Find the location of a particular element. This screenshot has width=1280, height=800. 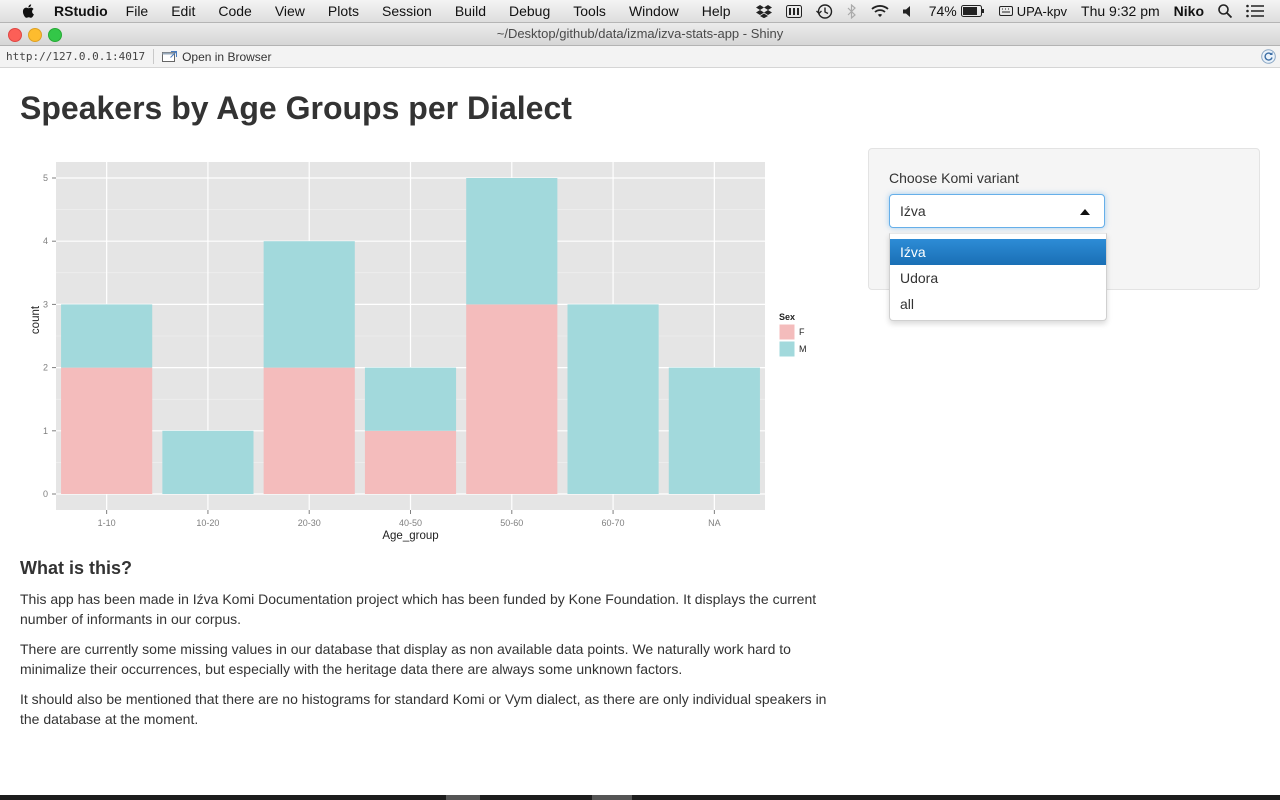

keyboard-icon is located at coordinates (1005, 11).